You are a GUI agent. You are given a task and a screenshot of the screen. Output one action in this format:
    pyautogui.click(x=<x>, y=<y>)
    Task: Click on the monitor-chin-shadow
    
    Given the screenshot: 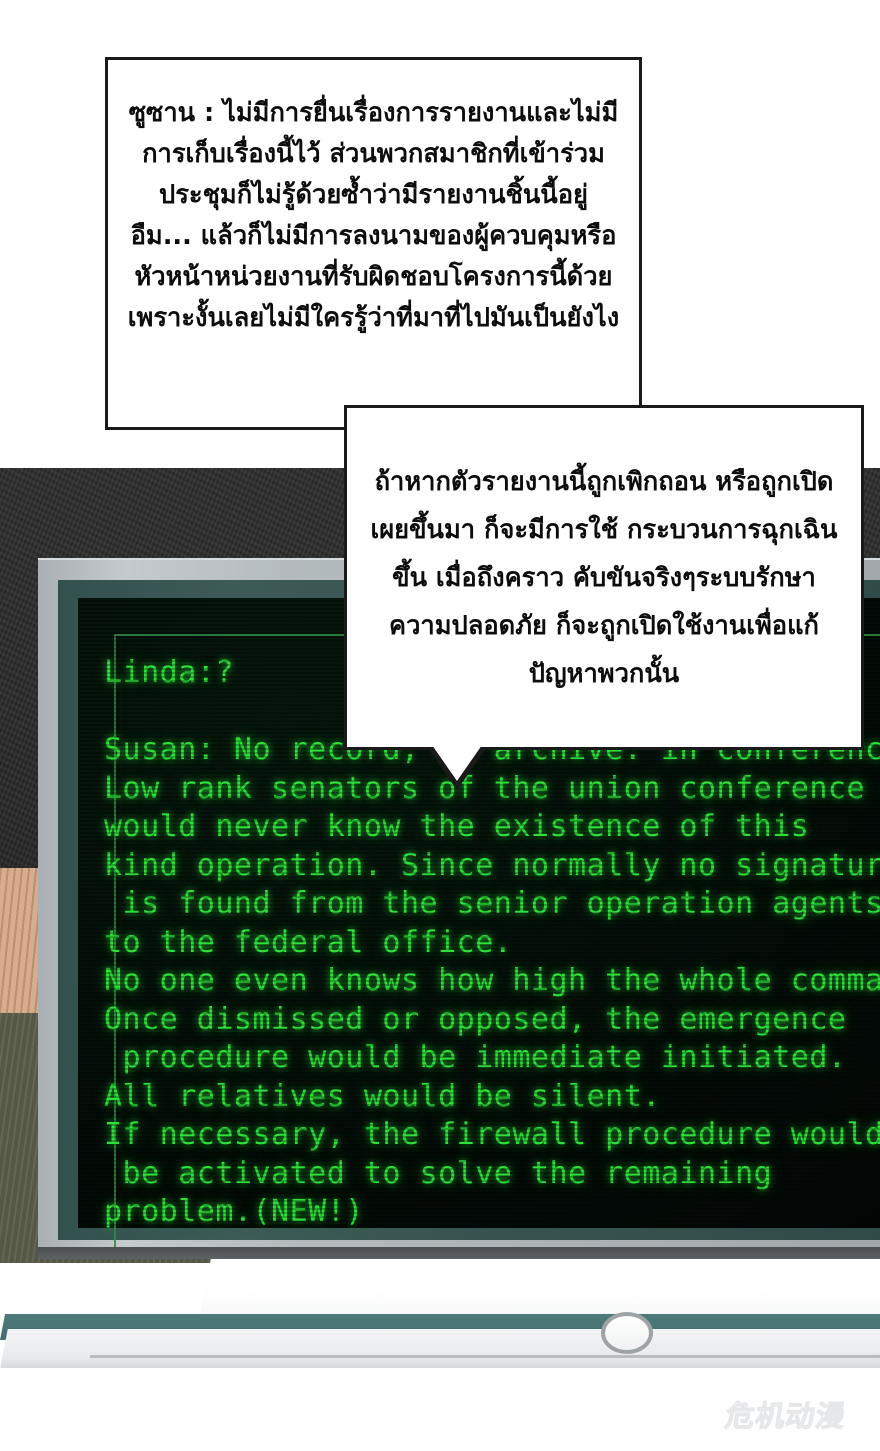 What is the action you would take?
    pyautogui.click(x=459, y=1253)
    